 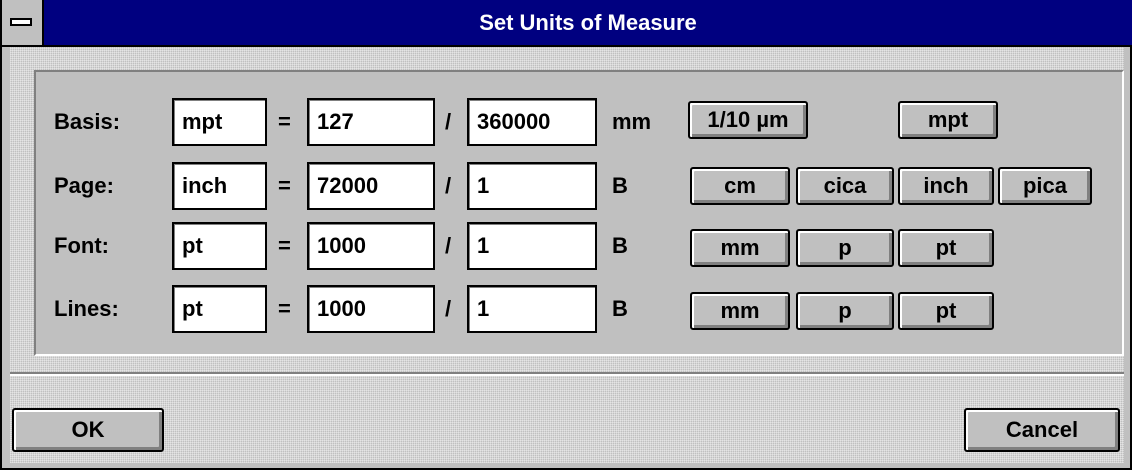 What do you see at coordinates (448, 121) in the screenshot?
I see `basis-slash: /` at bounding box center [448, 121].